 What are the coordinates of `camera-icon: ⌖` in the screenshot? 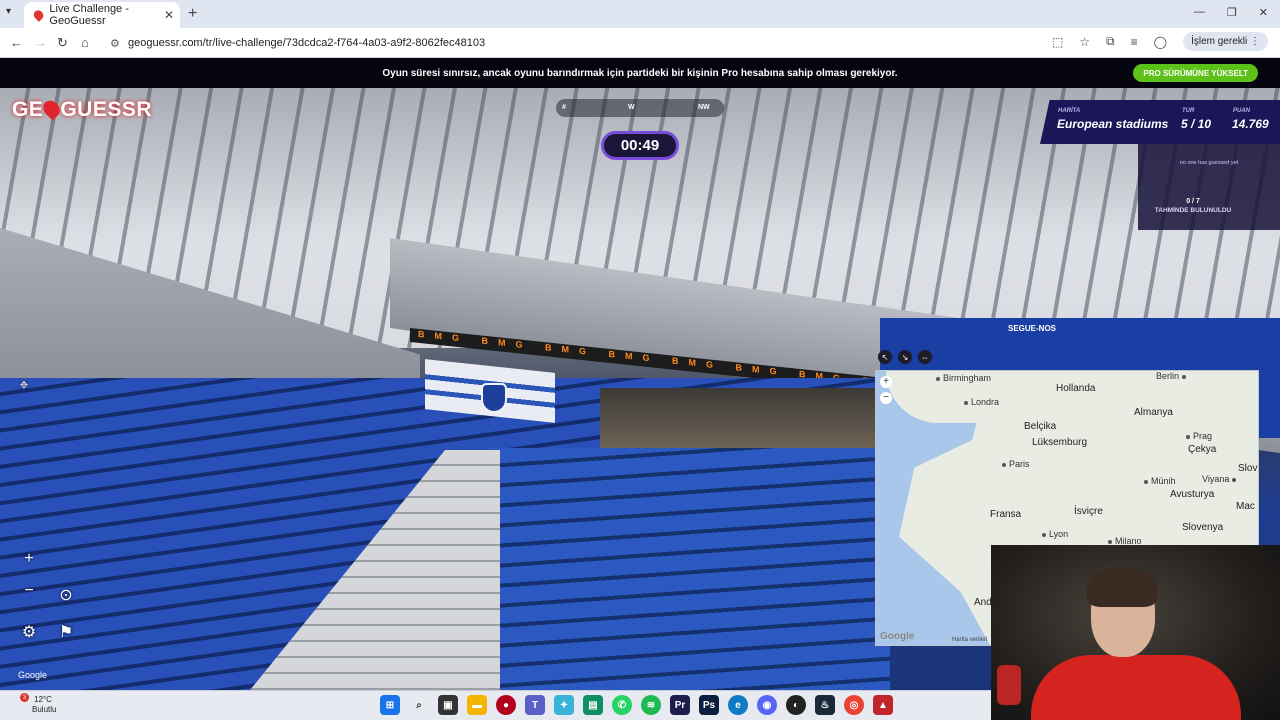 It's located at (24, 386).